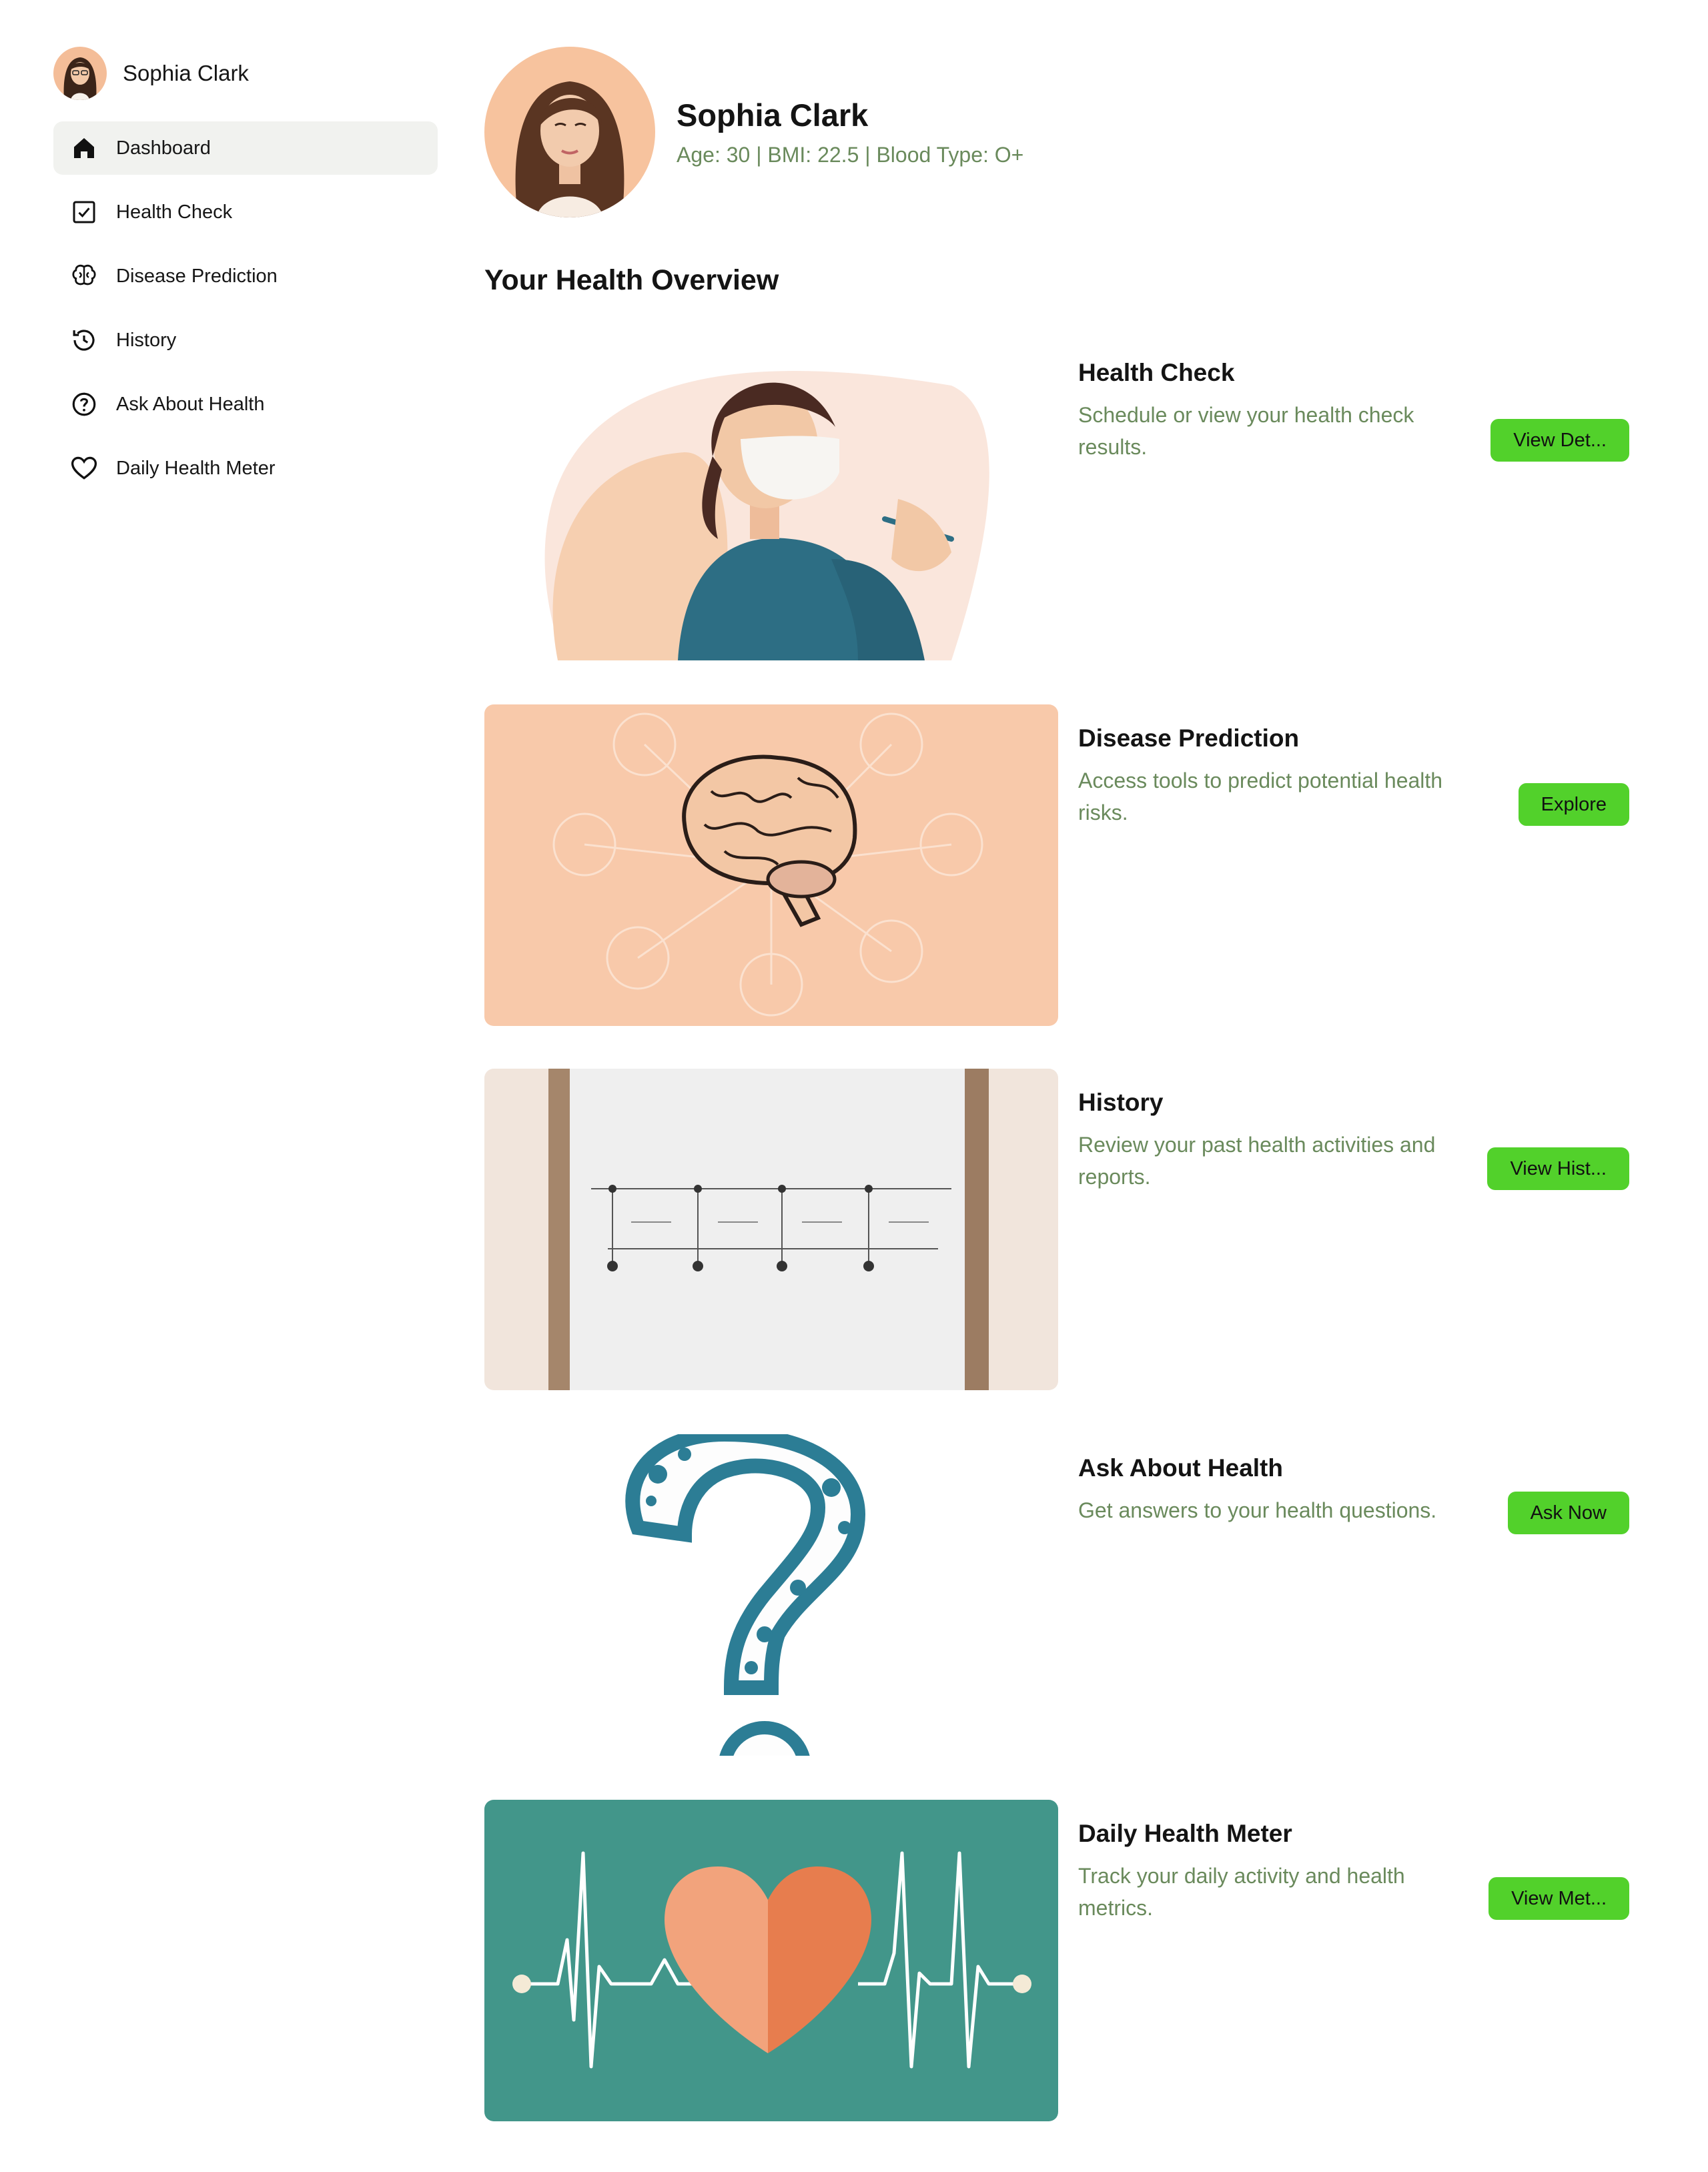 The height and width of the screenshot is (2172, 1708). What do you see at coordinates (1121, 1102) in the screenshot?
I see `card-title: History` at bounding box center [1121, 1102].